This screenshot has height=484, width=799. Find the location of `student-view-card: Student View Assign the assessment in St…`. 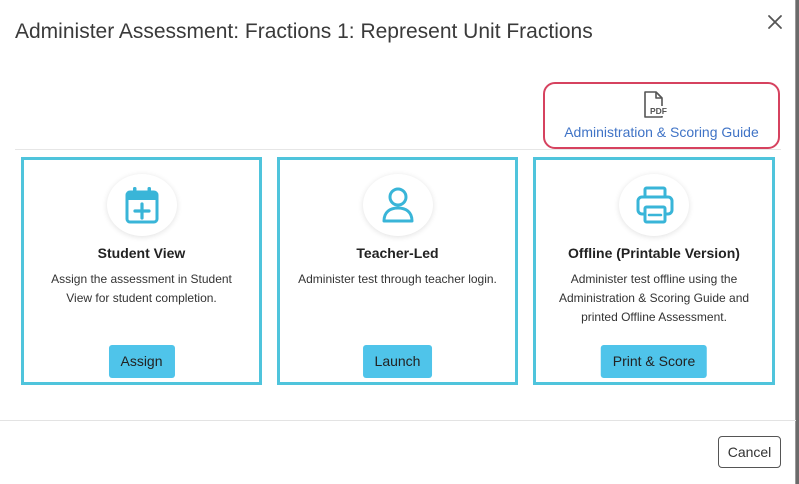

student-view-card: Student View Assign the assessment in St… is located at coordinates (141, 271).